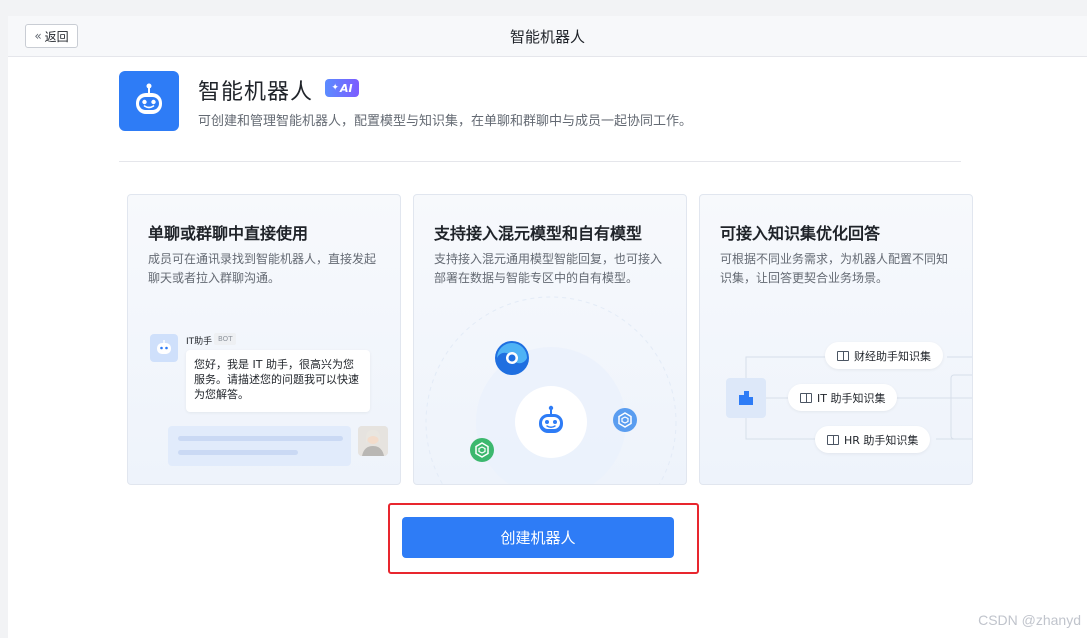 This screenshot has width=1087, height=638. What do you see at coordinates (278, 381) in the screenshot?
I see `chat-bubble: 您好，我是 IT 助手，很高兴为您服务。请描述您的问题我可以快速为您解答。` at bounding box center [278, 381].